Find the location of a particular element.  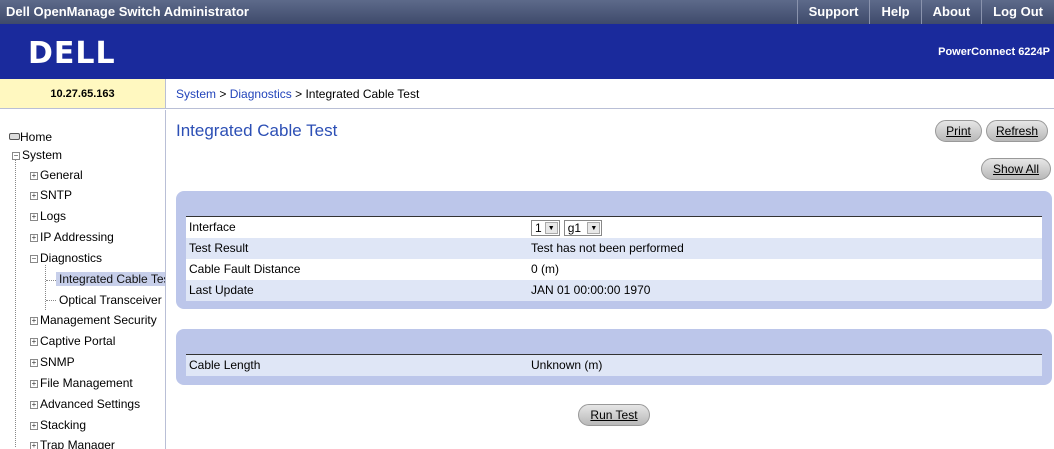

sidebar-item-stacking: + Stacking is located at coordinates (58, 425).